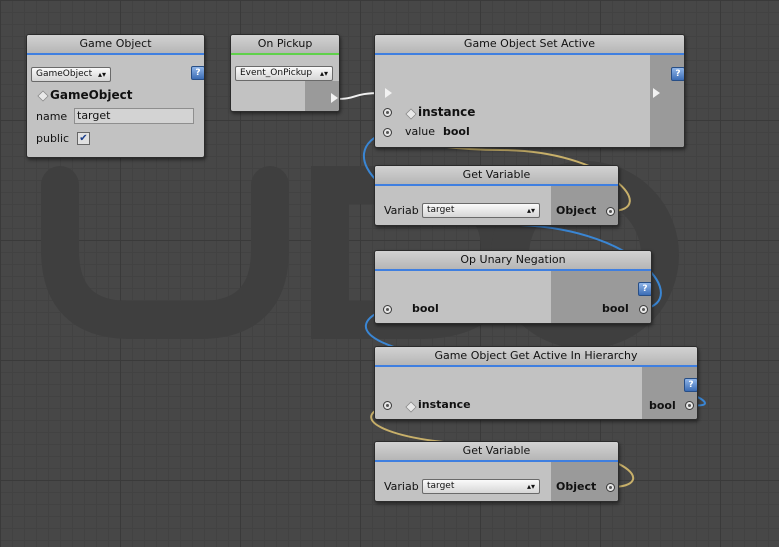  What do you see at coordinates (52, 116) in the screenshot?
I see `name-label: name` at bounding box center [52, 116].